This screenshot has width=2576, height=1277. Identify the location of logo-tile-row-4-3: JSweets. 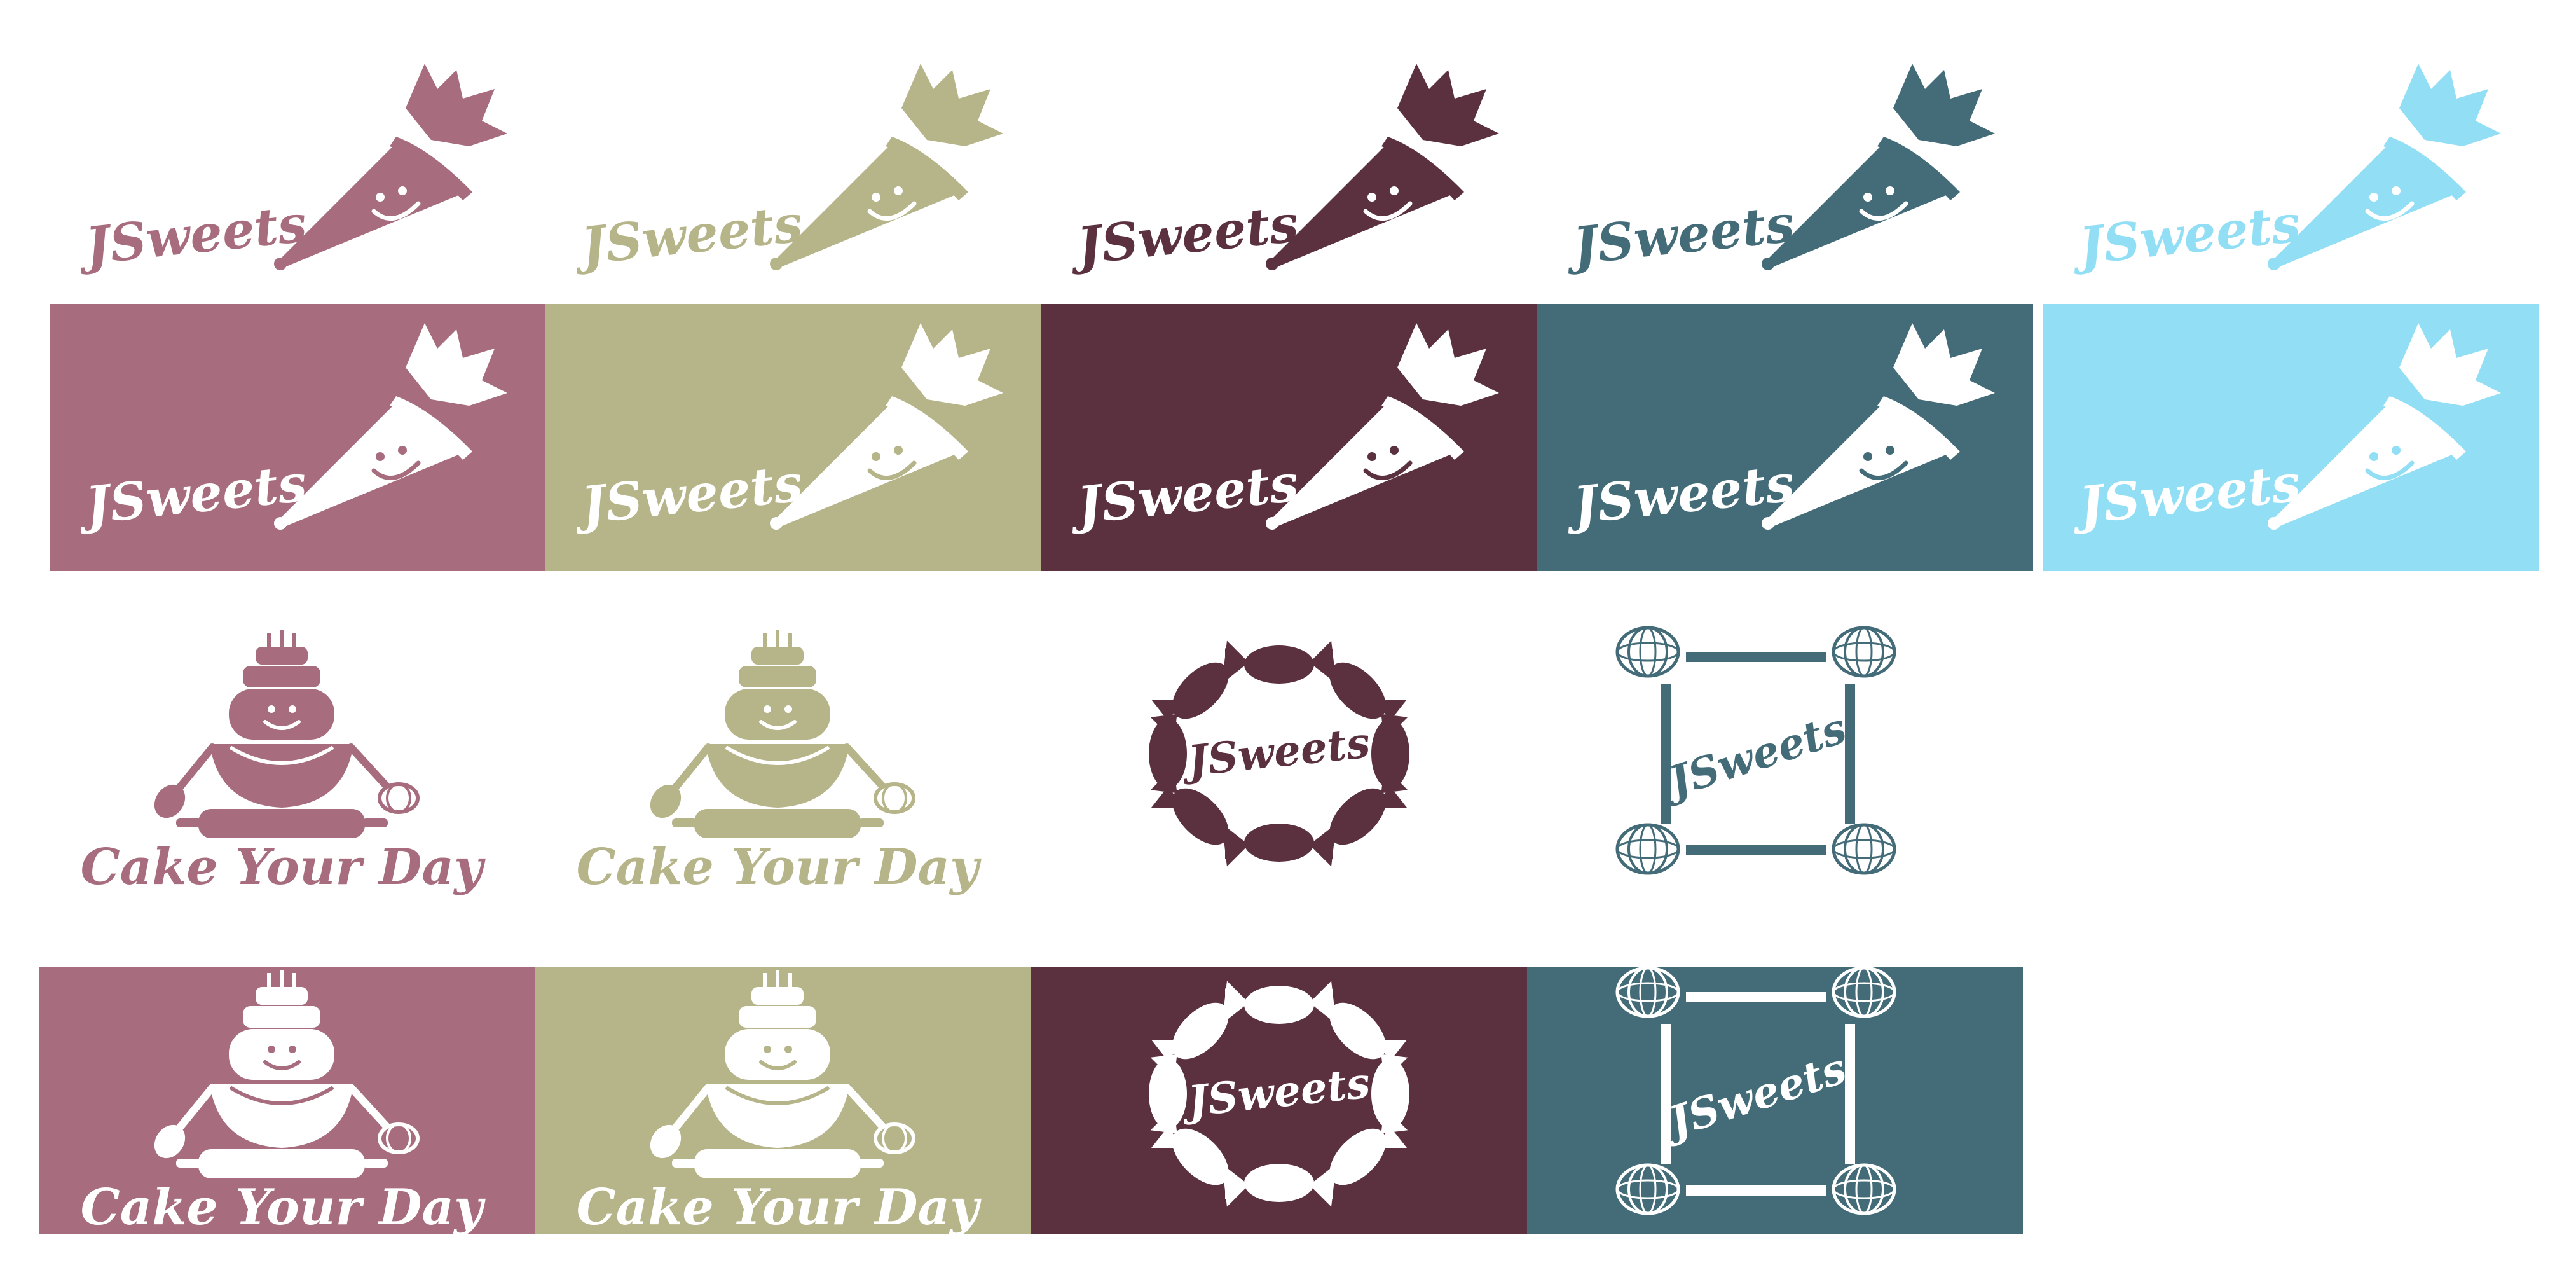
(1279, 1100).